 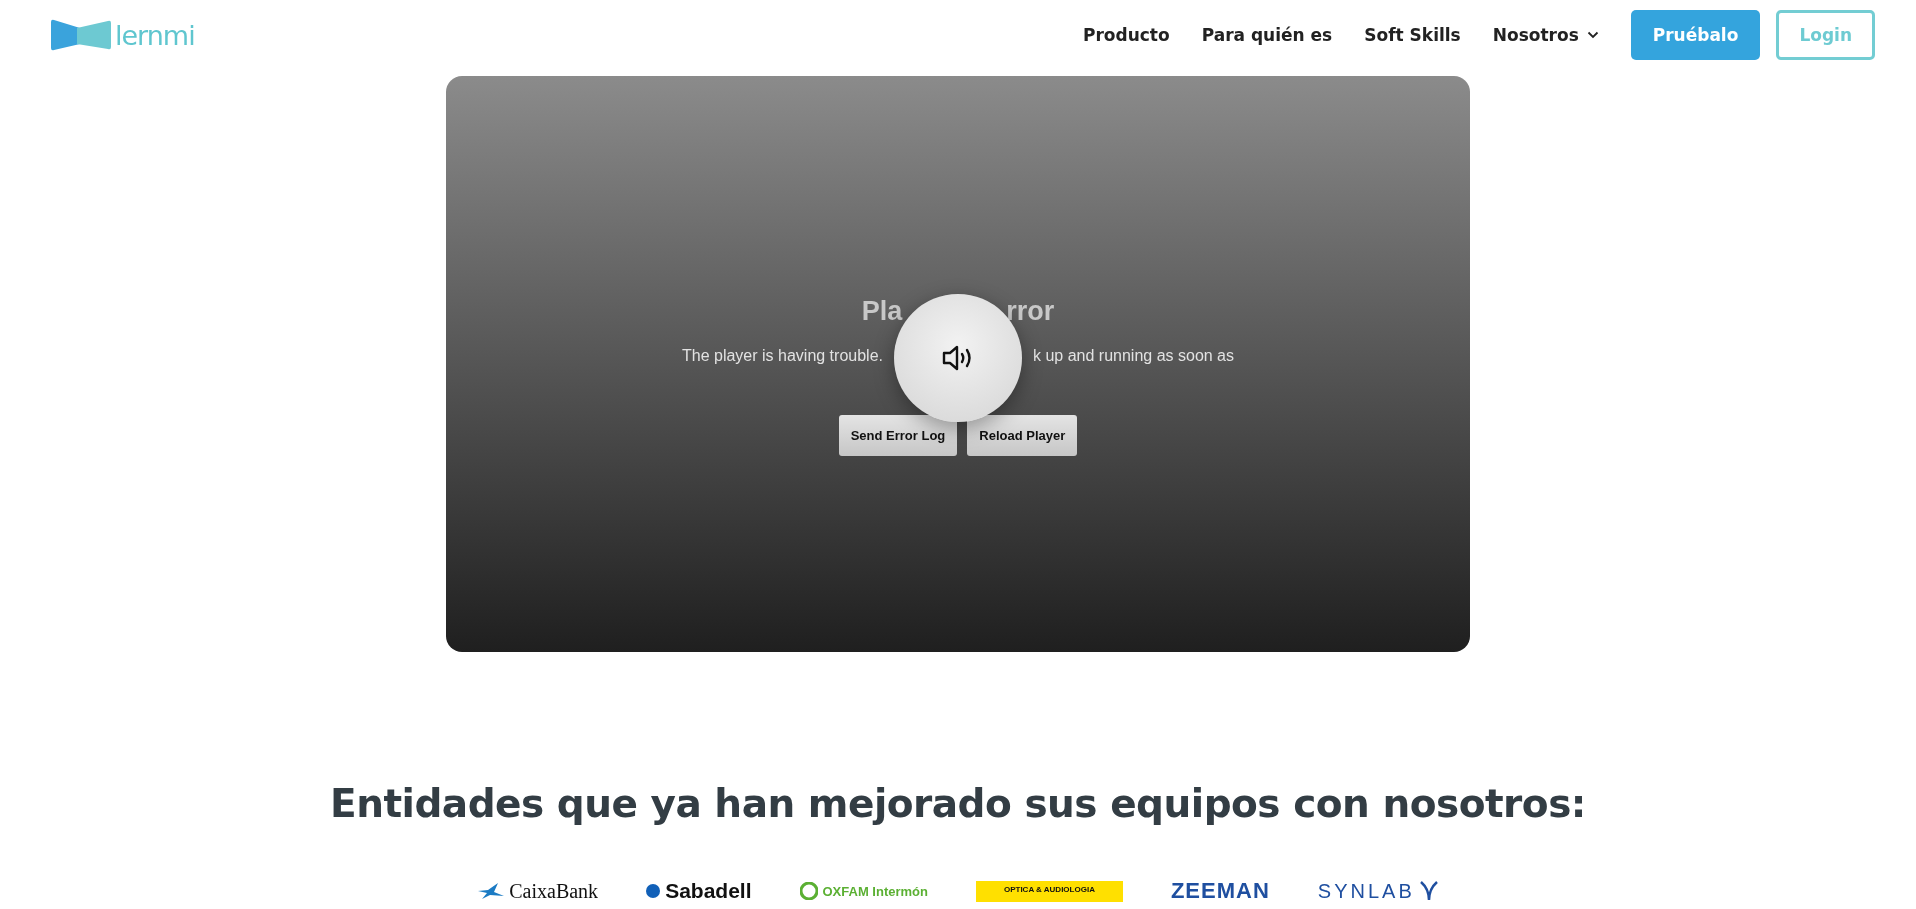 What do you see at coordinates (1220, 891) in the screenshot?
I see `partner-logo: ZEEMAN` at bounding box center [1220, 891].